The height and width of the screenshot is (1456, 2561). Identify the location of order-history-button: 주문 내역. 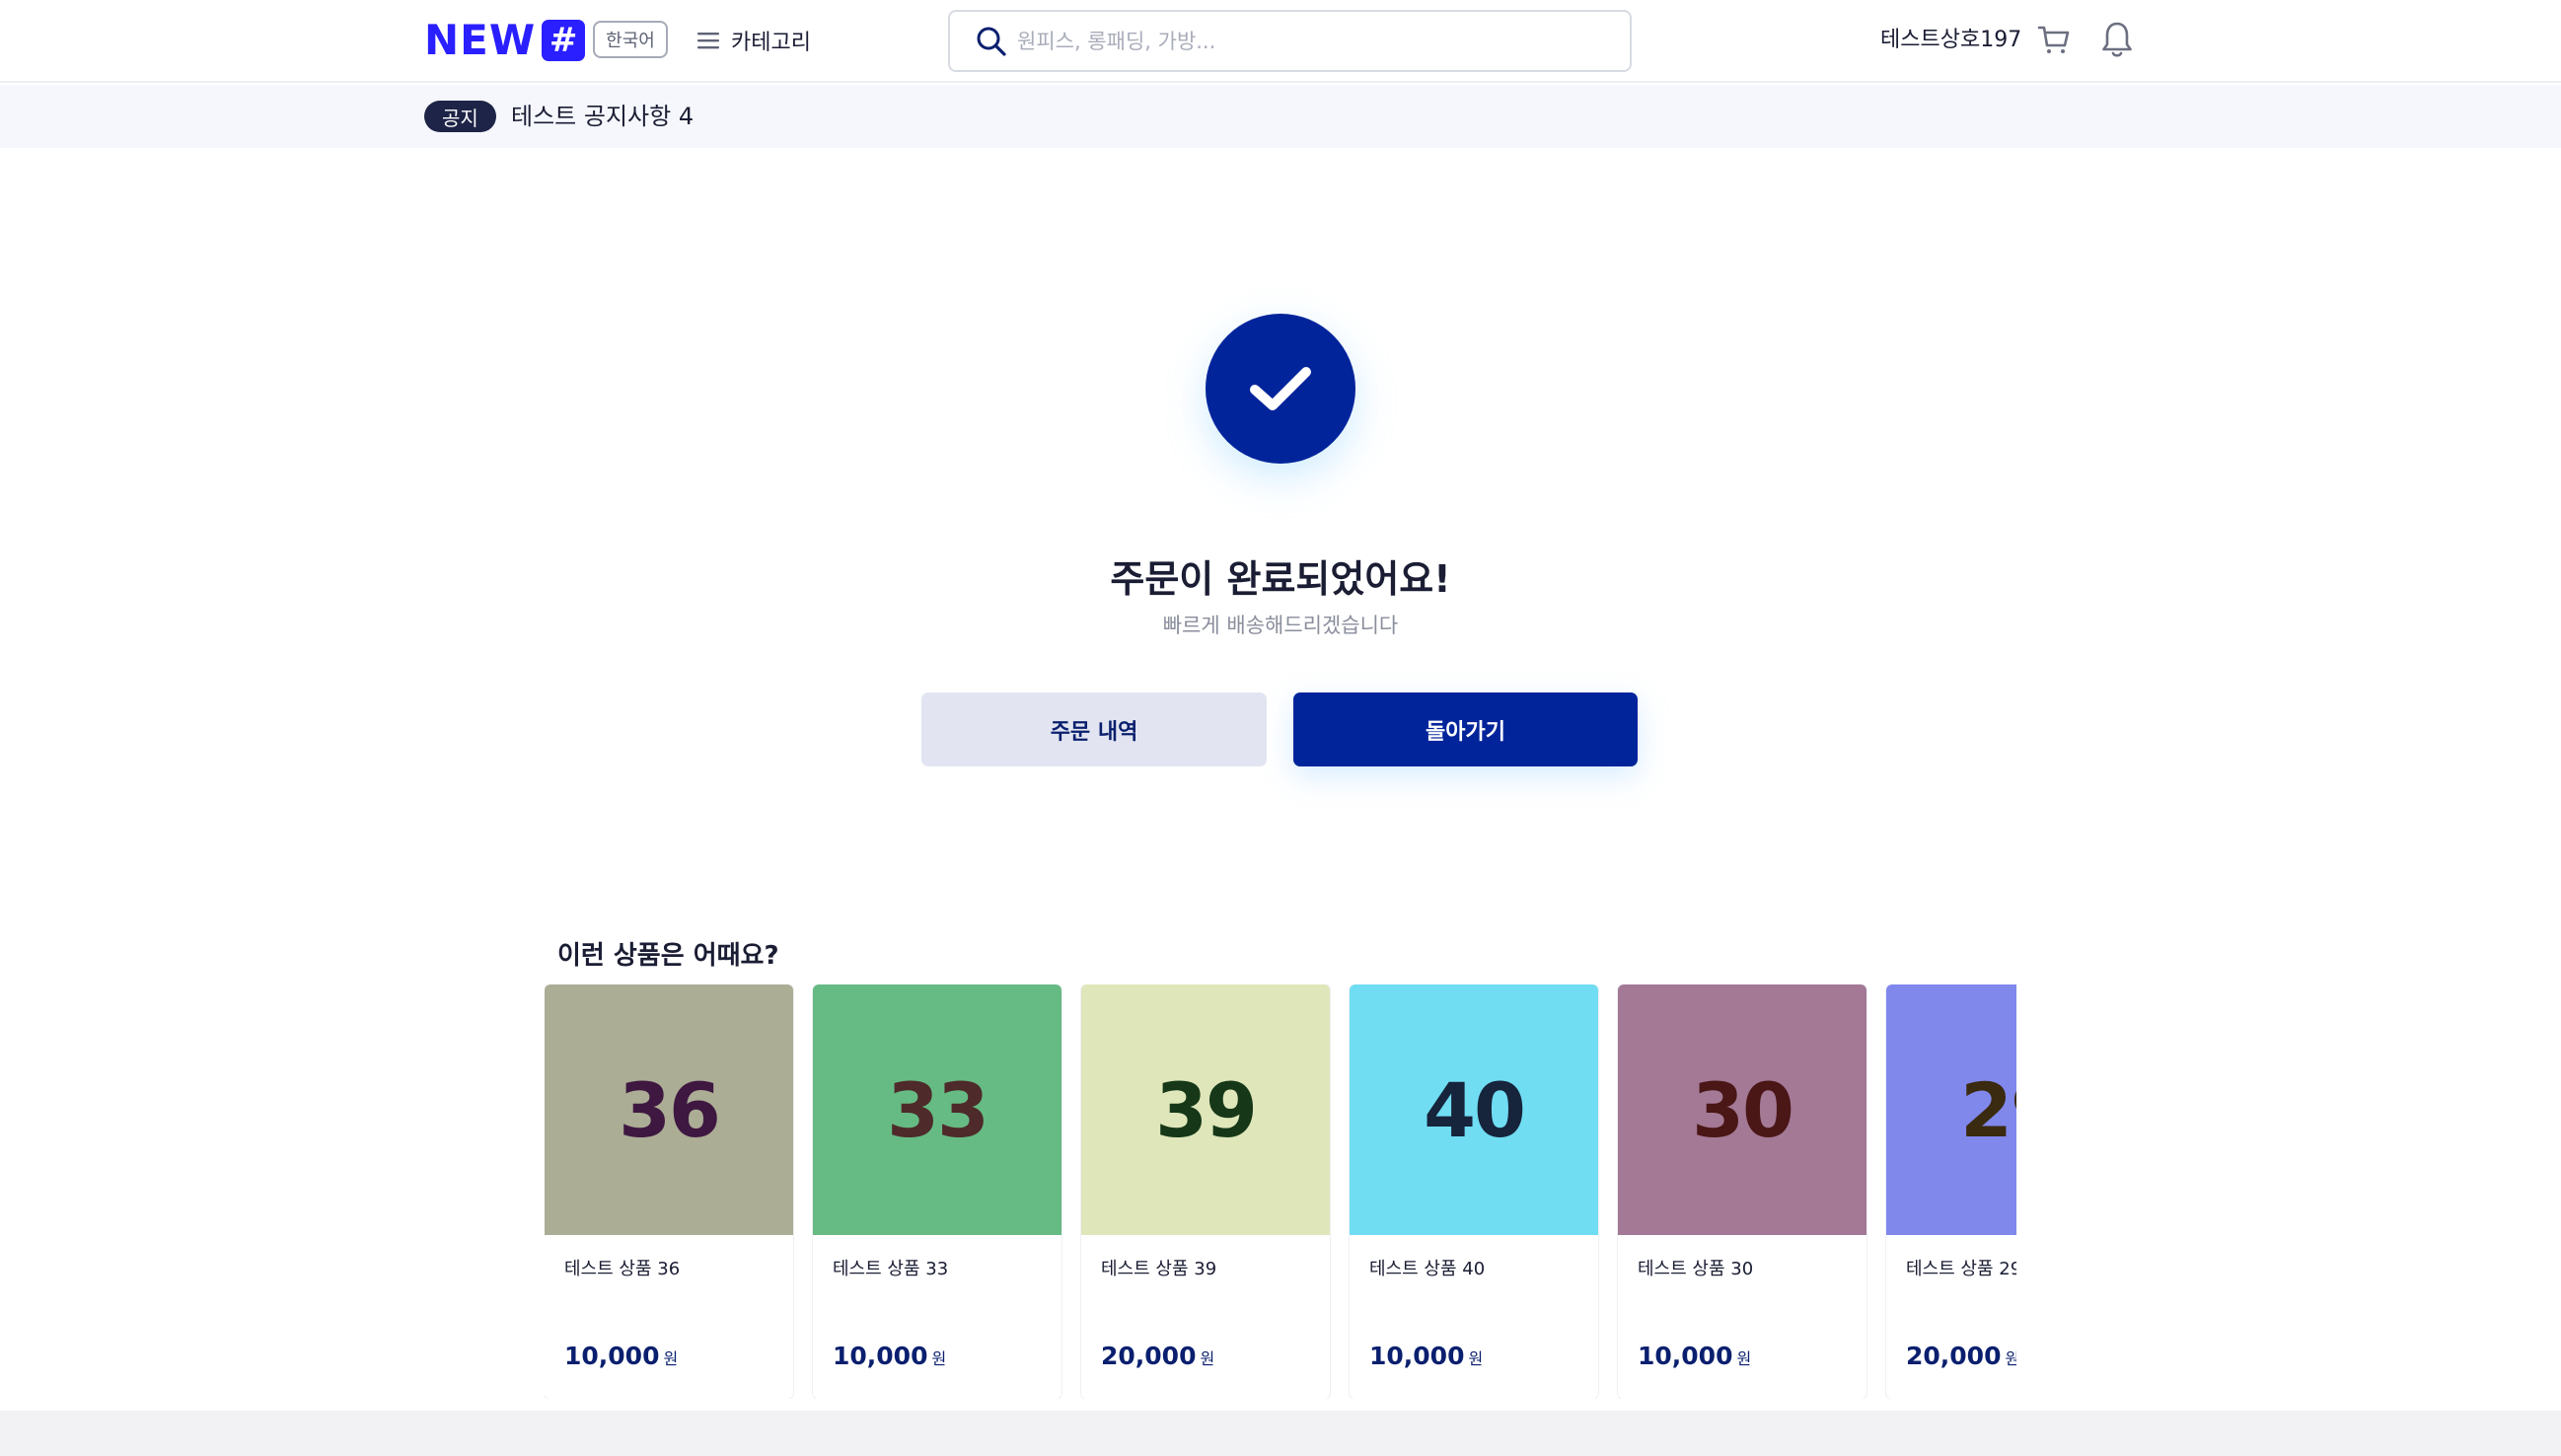
(1094, 729).